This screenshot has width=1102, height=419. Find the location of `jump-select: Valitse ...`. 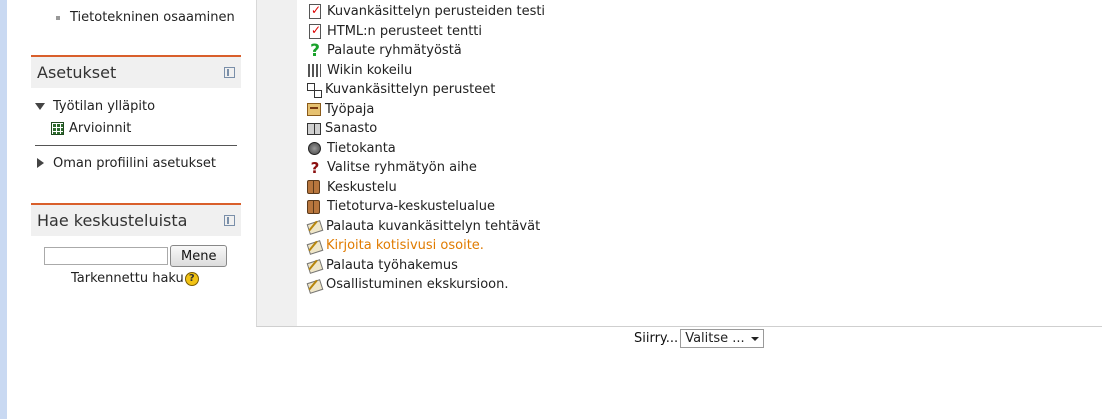

jump-select: Valitse ... is located at coordinates (722, 338).